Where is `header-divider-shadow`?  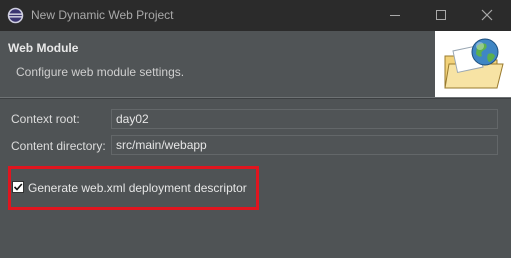 header-divider-shadow is located at coordinates (255, 98).